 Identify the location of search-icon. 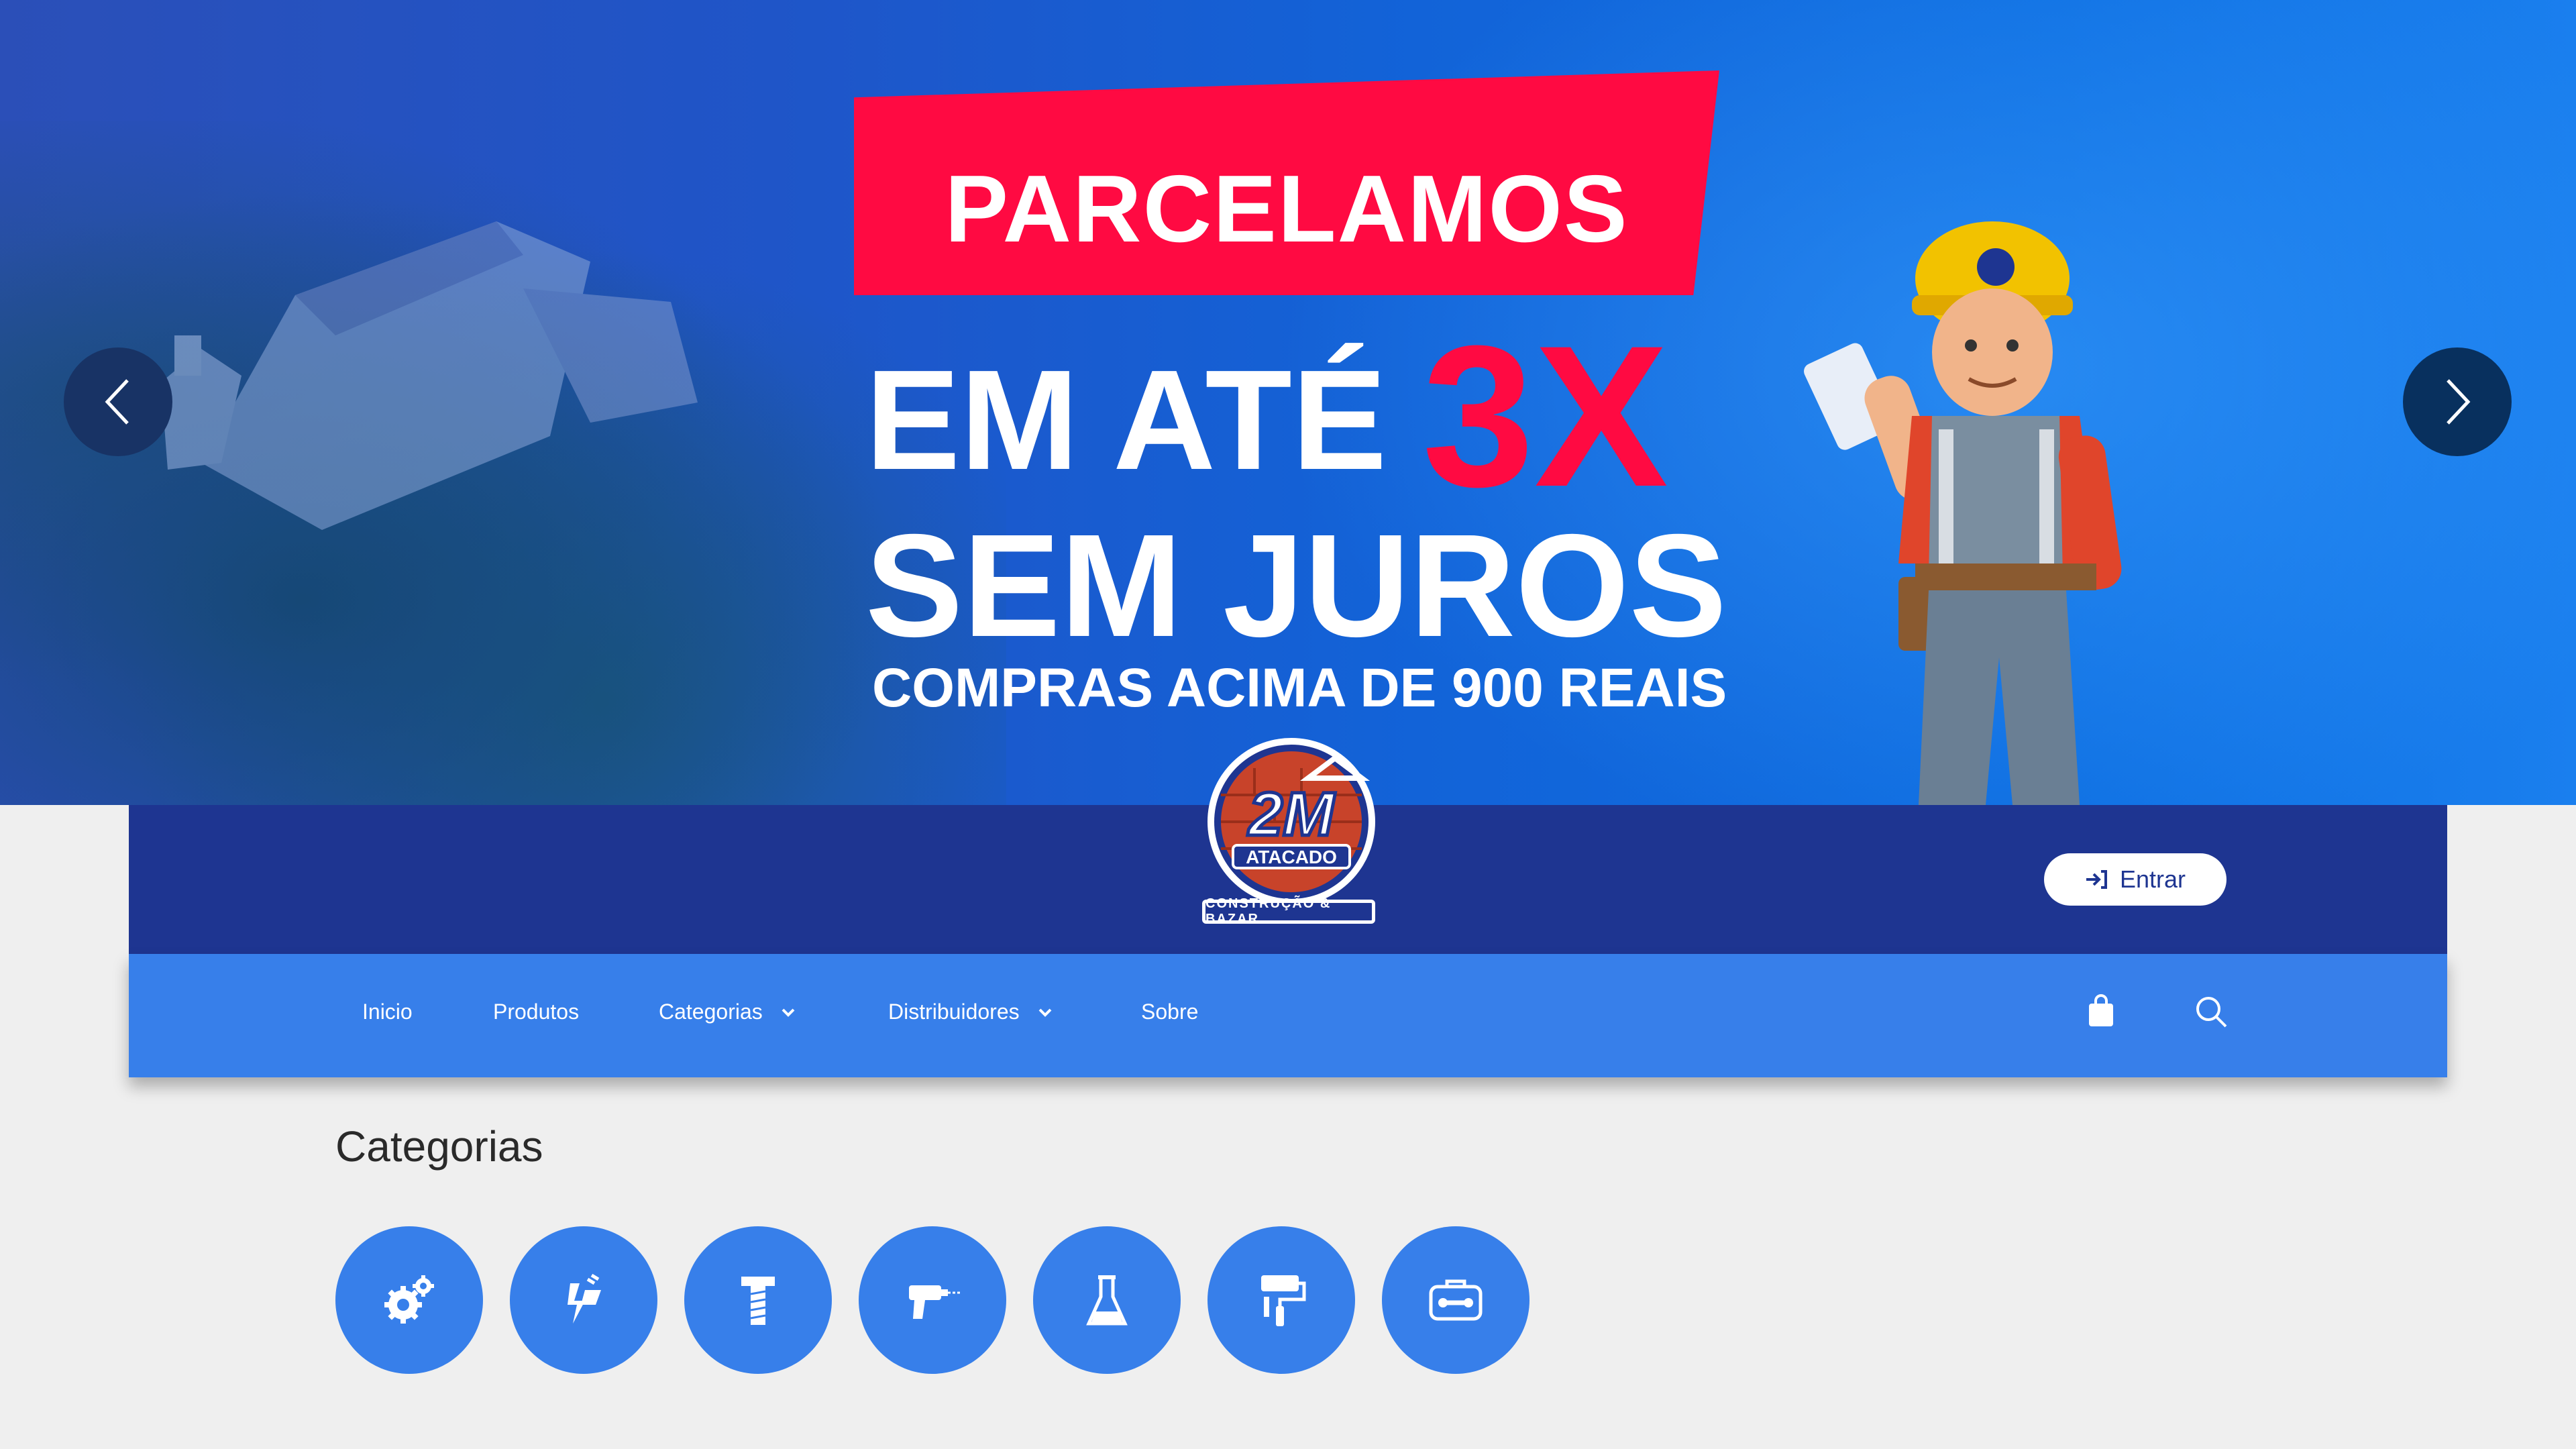
(2211, 1012).